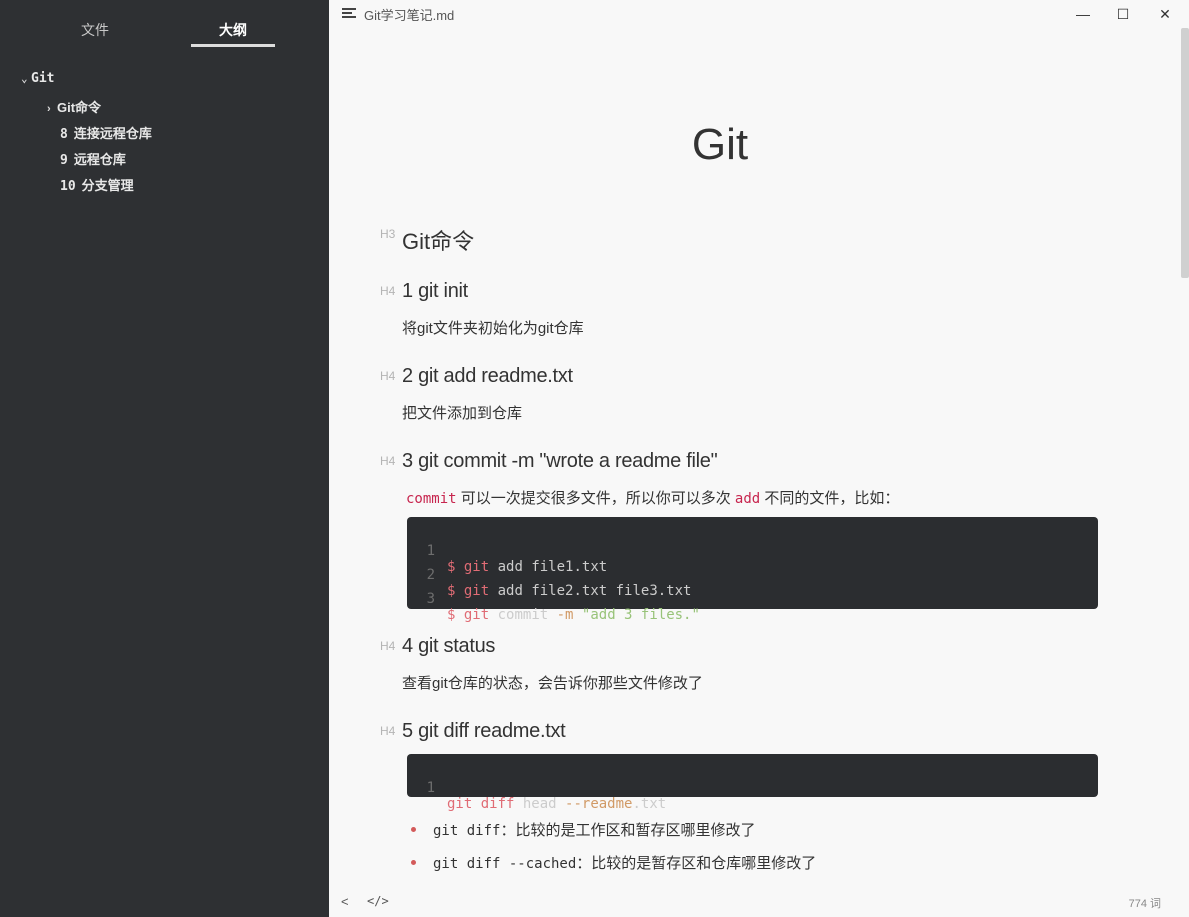 This screenshot has width=1189, height=917. I want to click on chevron-right-icon: ›, so click(52, 109).